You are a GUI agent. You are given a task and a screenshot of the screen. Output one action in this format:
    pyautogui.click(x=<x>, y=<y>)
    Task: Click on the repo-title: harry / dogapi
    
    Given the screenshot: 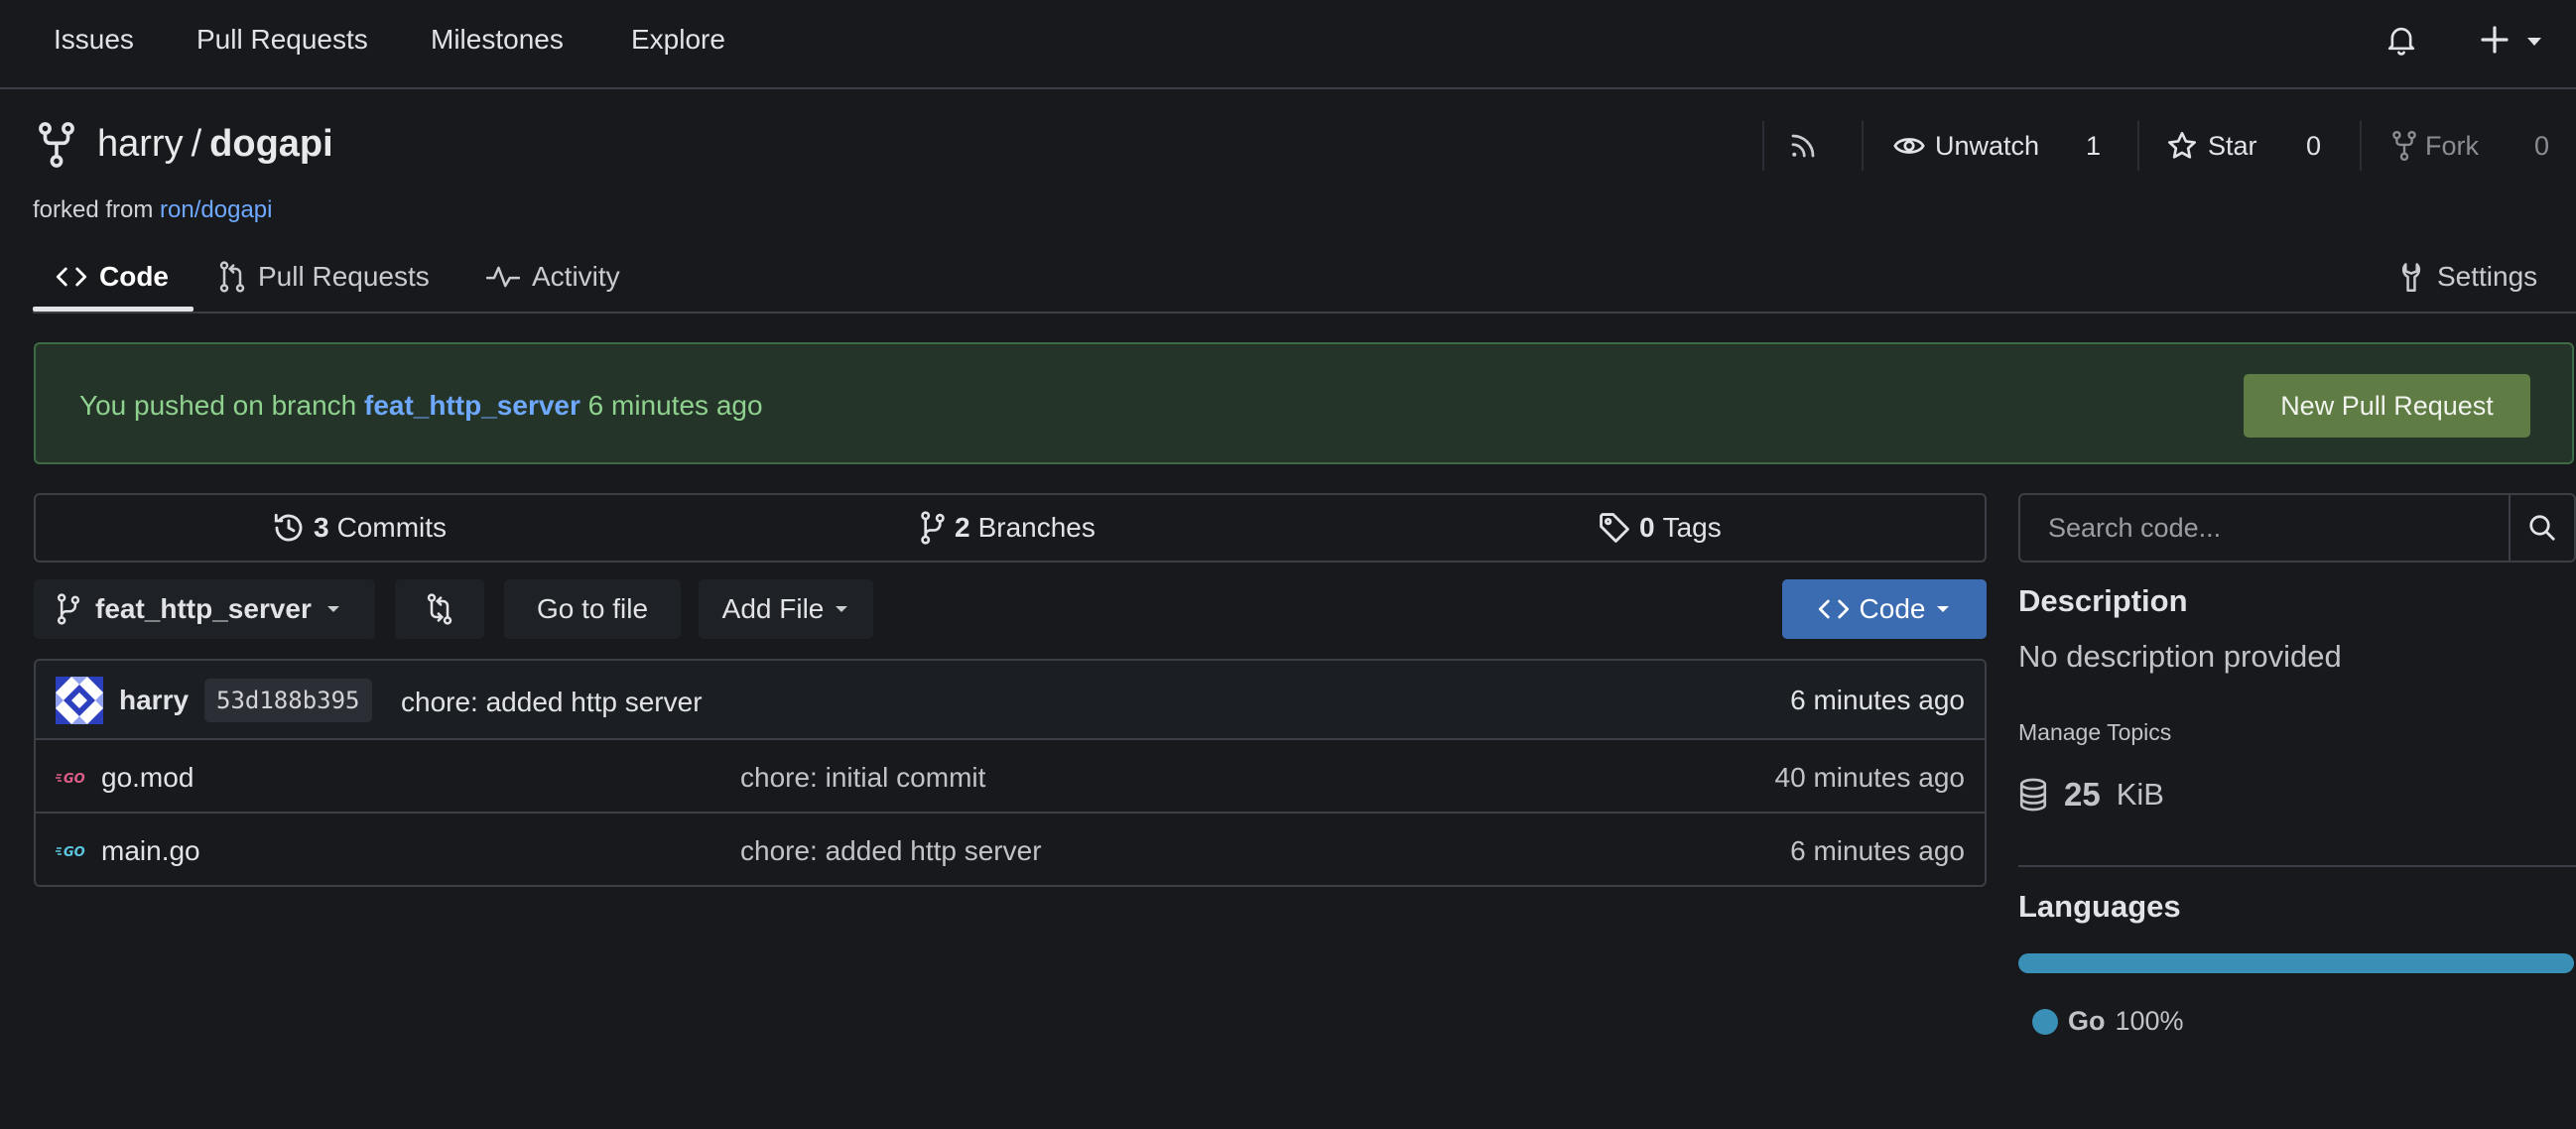 What is the action you would take?
    pyautogui.click(x=215, y=144)
    